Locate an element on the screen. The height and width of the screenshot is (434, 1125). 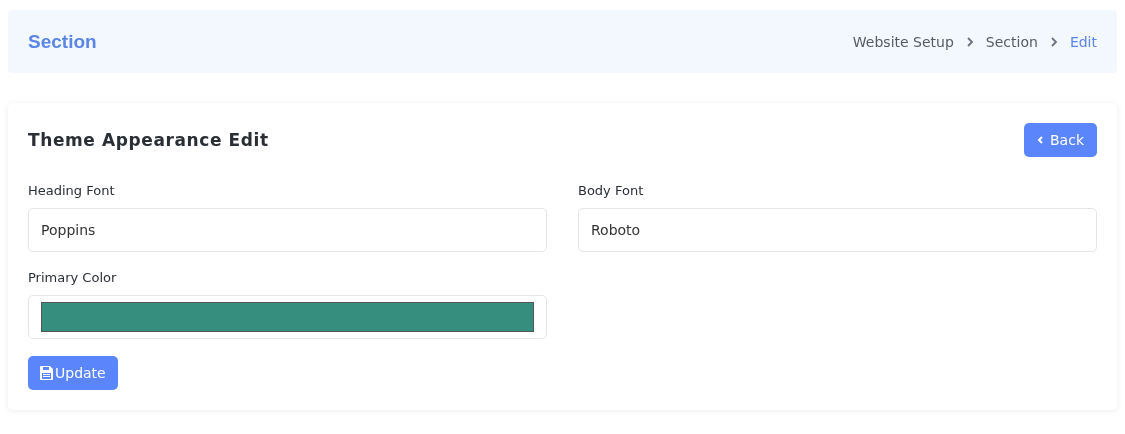
save-icon is located at coordinates (46, 373).